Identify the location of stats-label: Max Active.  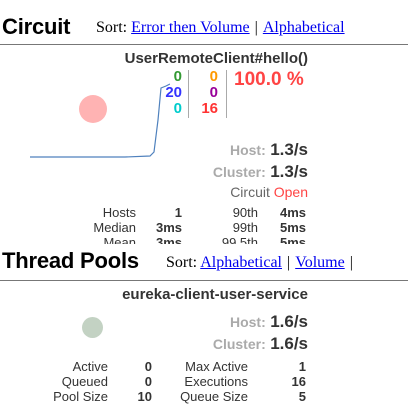
(216, 366).